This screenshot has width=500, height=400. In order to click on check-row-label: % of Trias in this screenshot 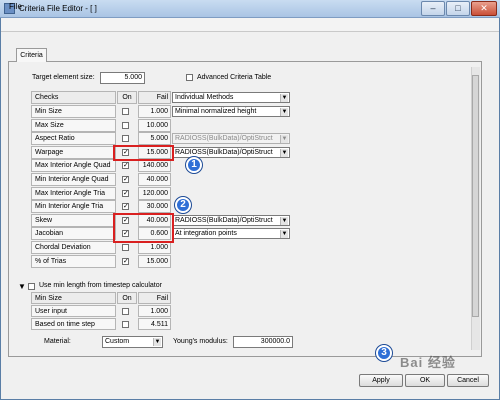, I will do `click(73, 261)`.